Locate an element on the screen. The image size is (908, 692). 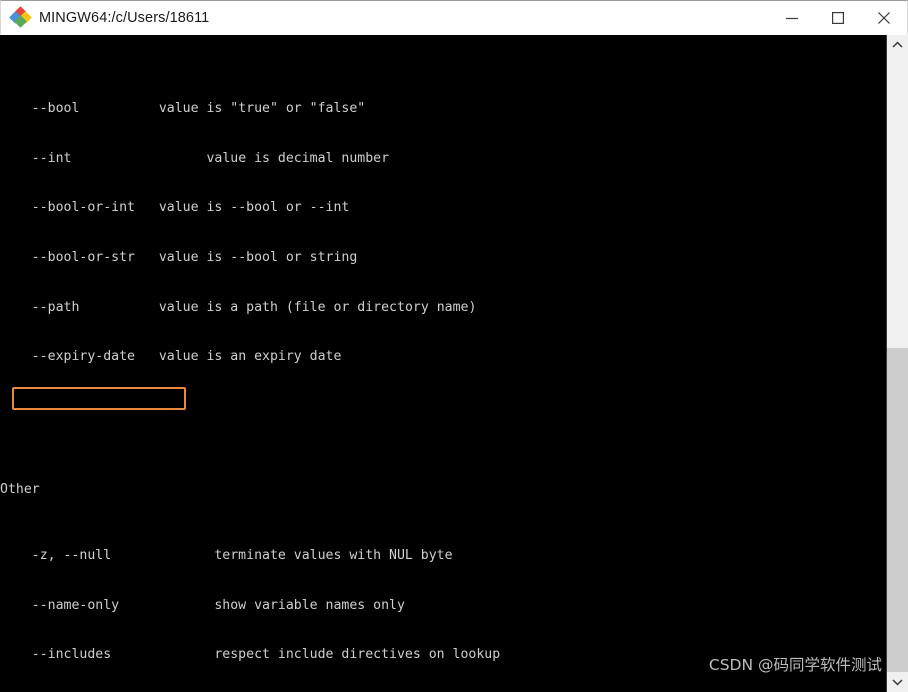
minimize-button is located at coordinates (792, 18).